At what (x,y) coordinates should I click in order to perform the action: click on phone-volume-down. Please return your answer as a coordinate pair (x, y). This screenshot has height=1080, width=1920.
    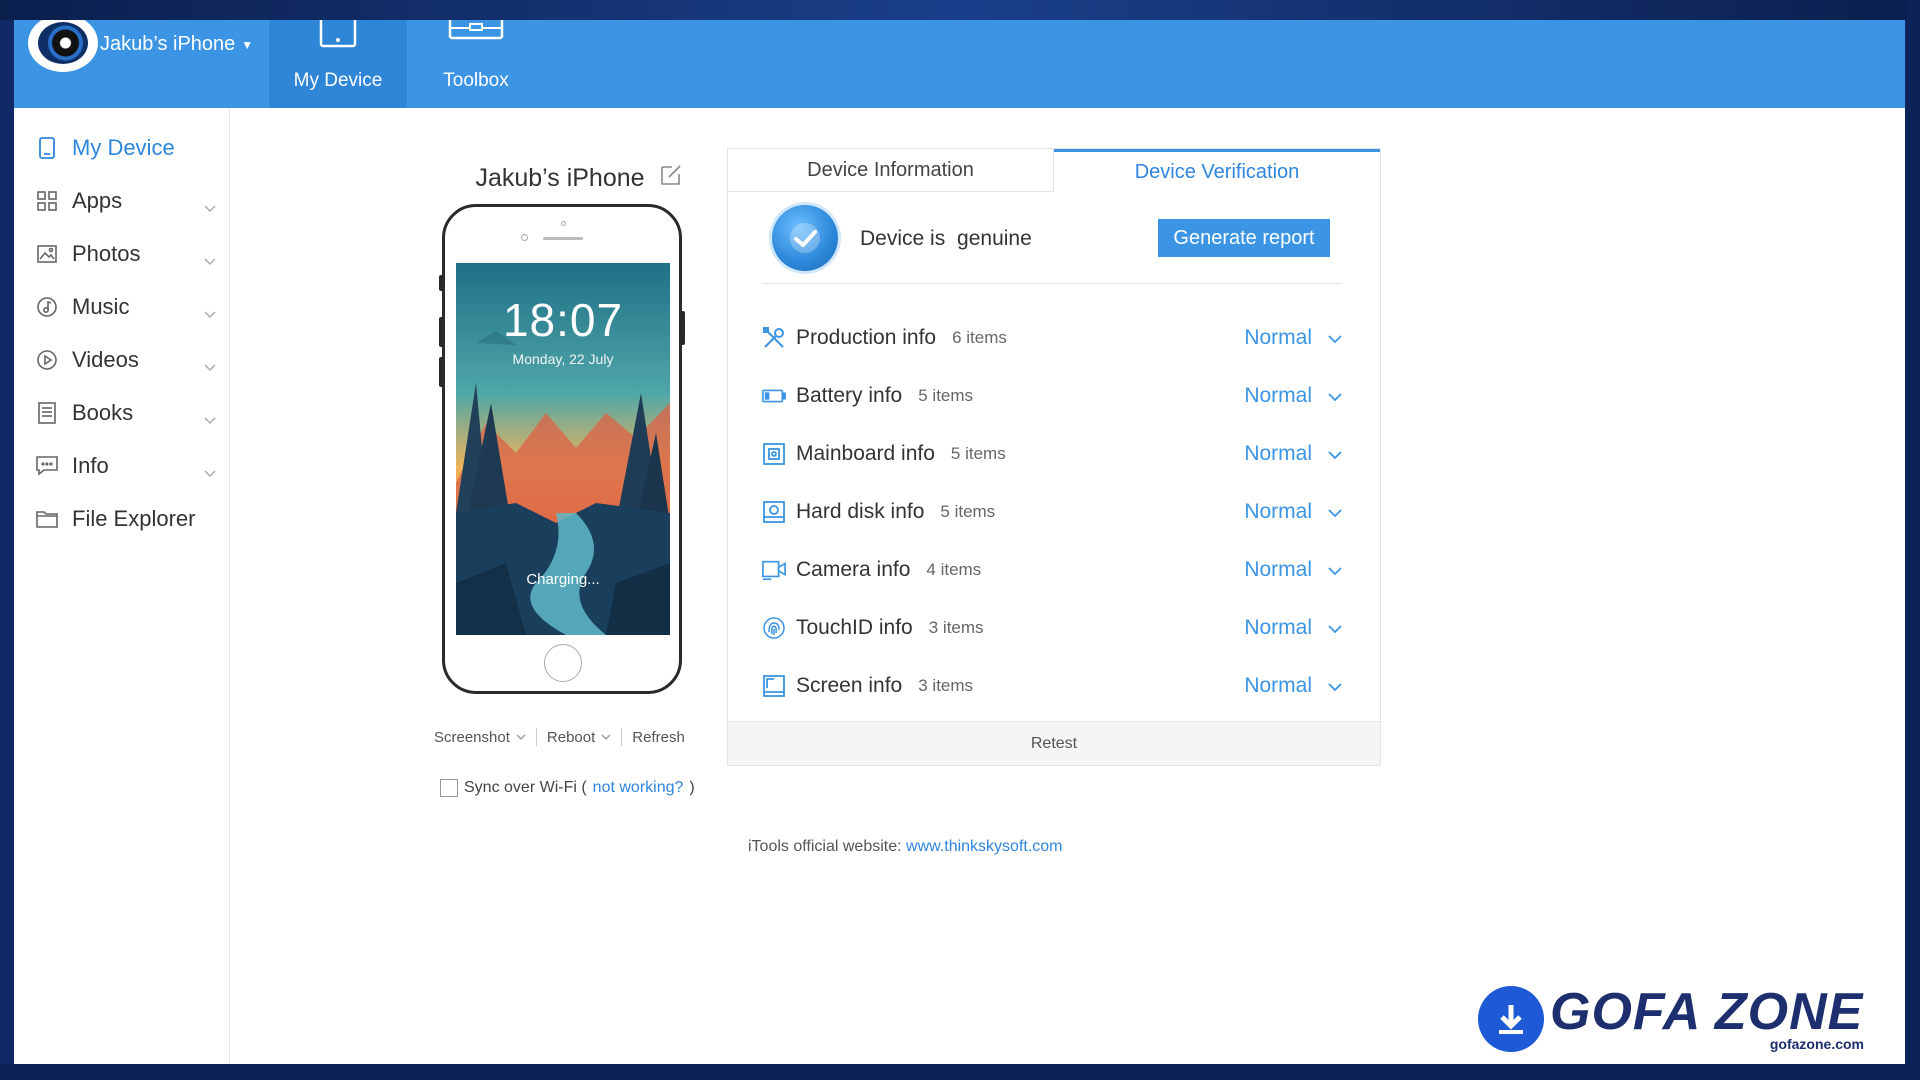
    Looking at the image, I should click on (441, 372).